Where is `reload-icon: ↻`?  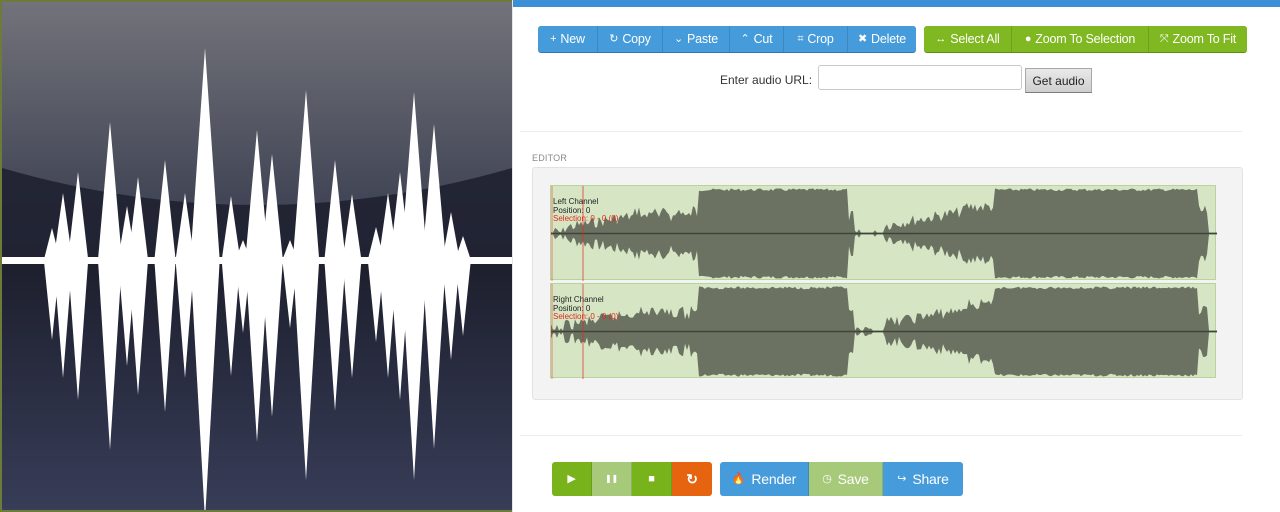 reload-icon: ↻ is located at coordinates (692, 479).